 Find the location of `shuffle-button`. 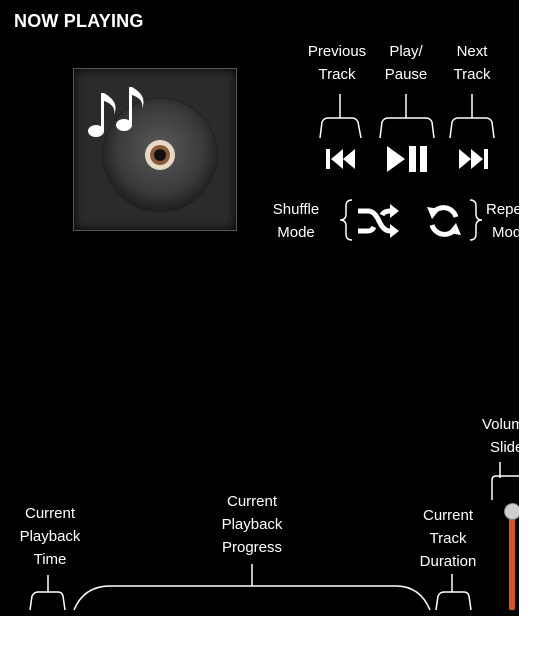

shuffle-button is located at coordinates (378, 221).